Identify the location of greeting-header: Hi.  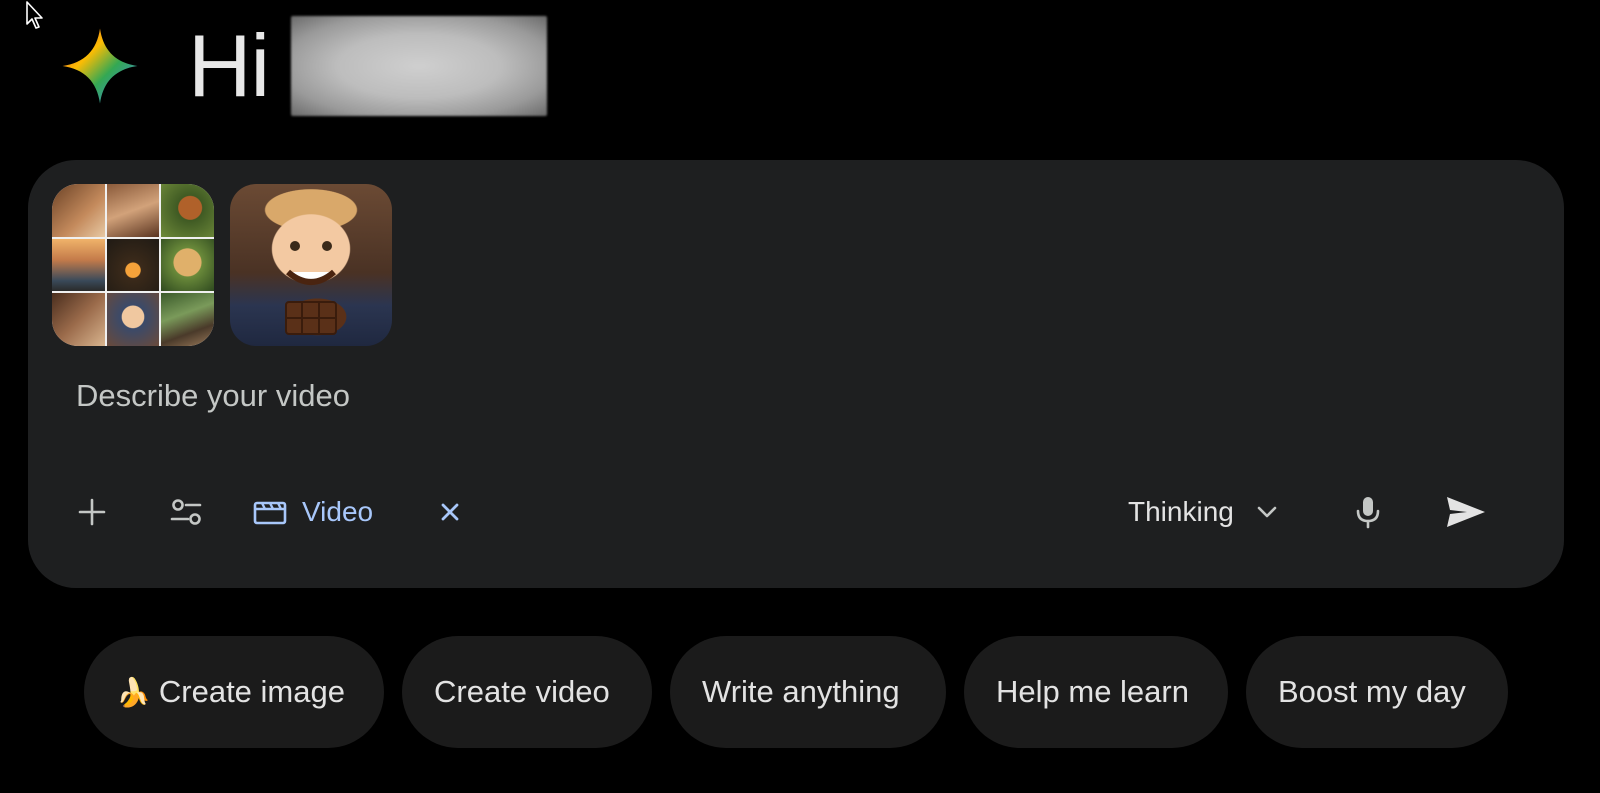
(304, 66).